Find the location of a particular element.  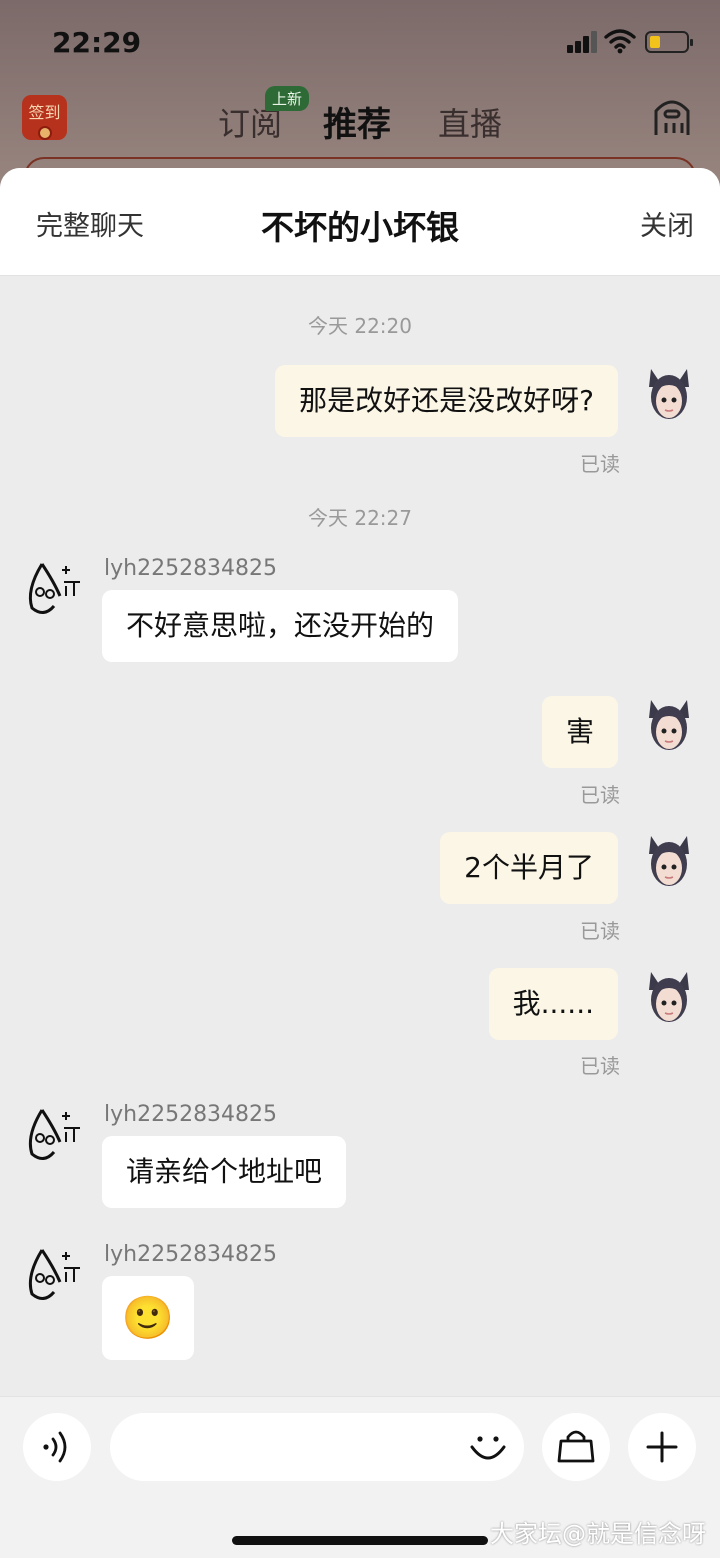

tab-recommend: 推荐 is located at coordinates (357, 121).